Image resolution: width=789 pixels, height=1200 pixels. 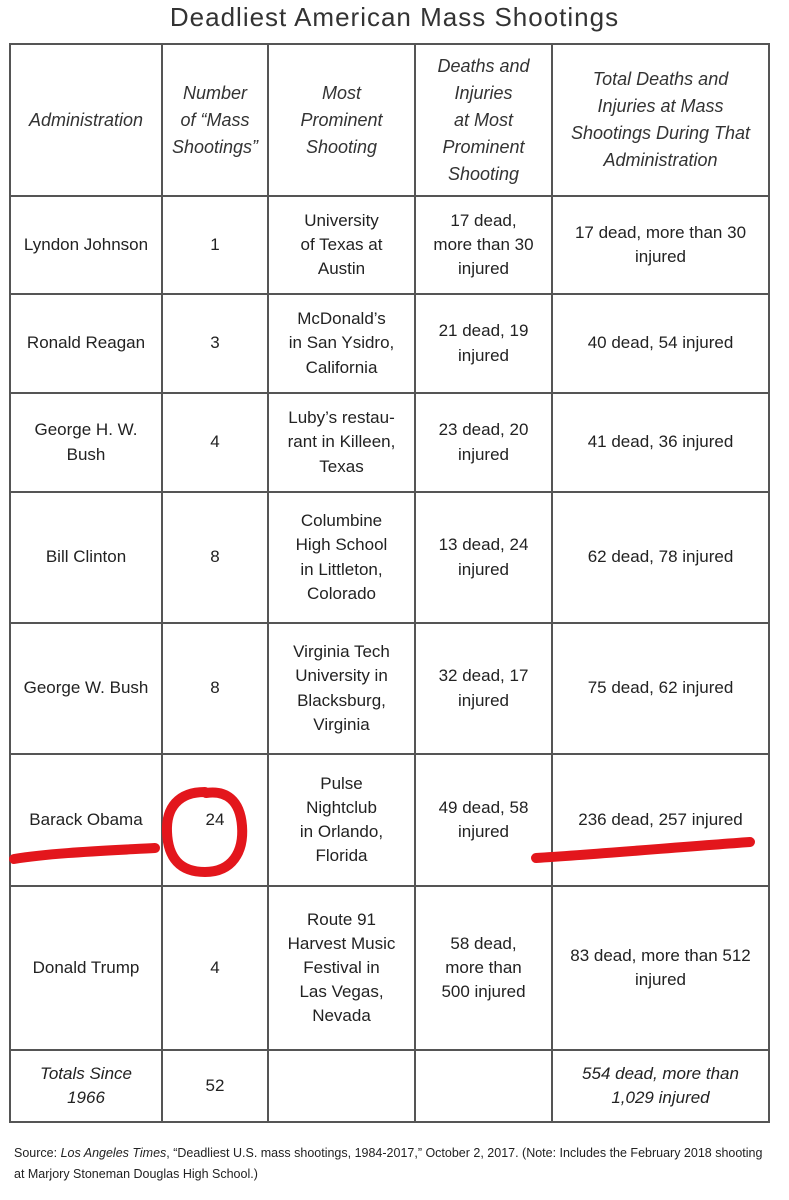 What do you see at coordinates (483, 343) in the screenshot?
I see `cell-prominent: 21 dead, 19 injured` at bounding box center [483, 343].